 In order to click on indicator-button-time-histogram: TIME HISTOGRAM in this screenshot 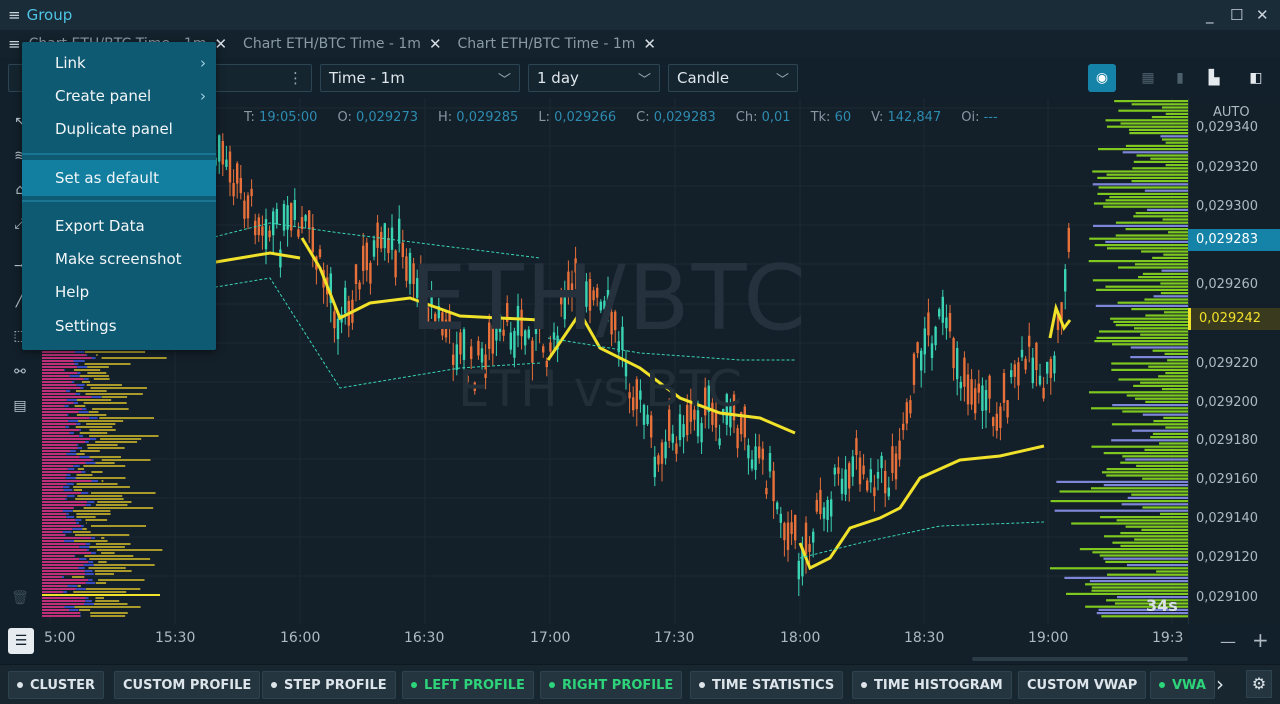, I will do `click(932, 685)`.